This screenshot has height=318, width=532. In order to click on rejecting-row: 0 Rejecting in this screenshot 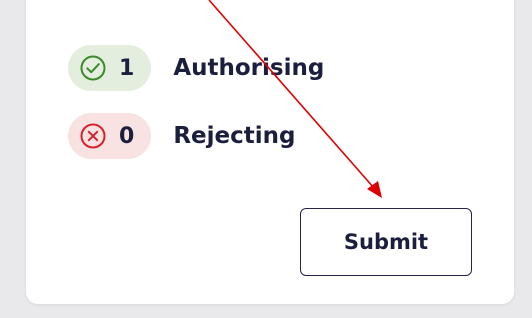, I will do `click(181, 136)`.